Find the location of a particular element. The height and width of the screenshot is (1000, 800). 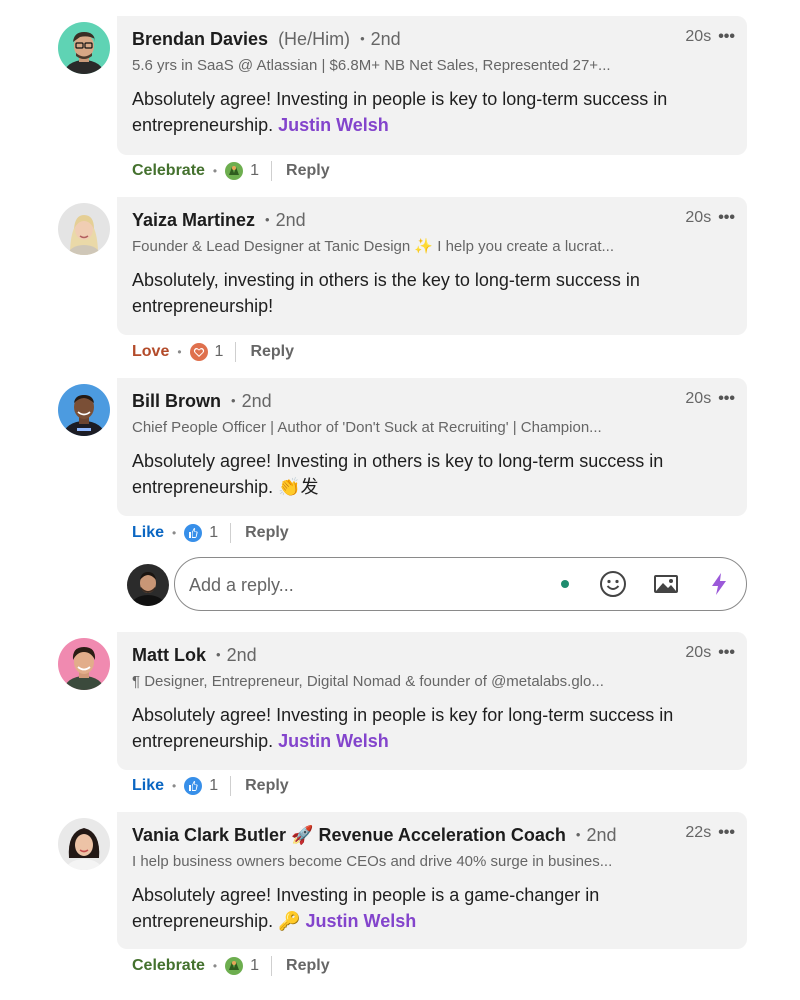

image-icon is located at coordinates (666, 584).